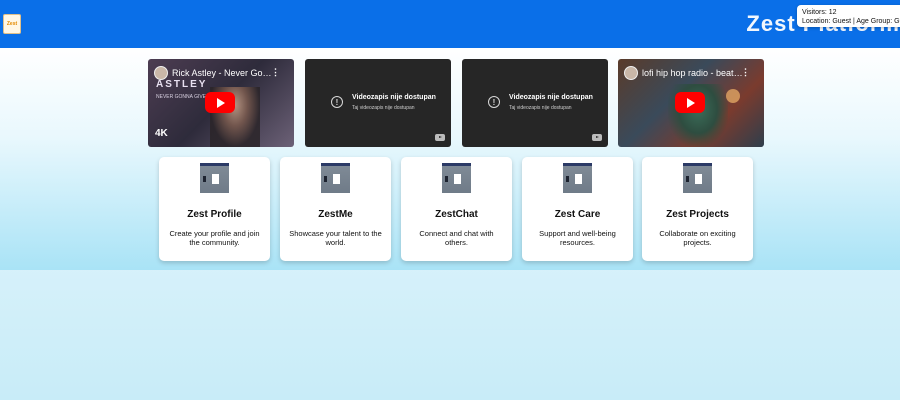 This screenshot has width=900, height=400. I want to click on video-title: Rick Astley - Never Gonna Give You Up, so click(224, 73).